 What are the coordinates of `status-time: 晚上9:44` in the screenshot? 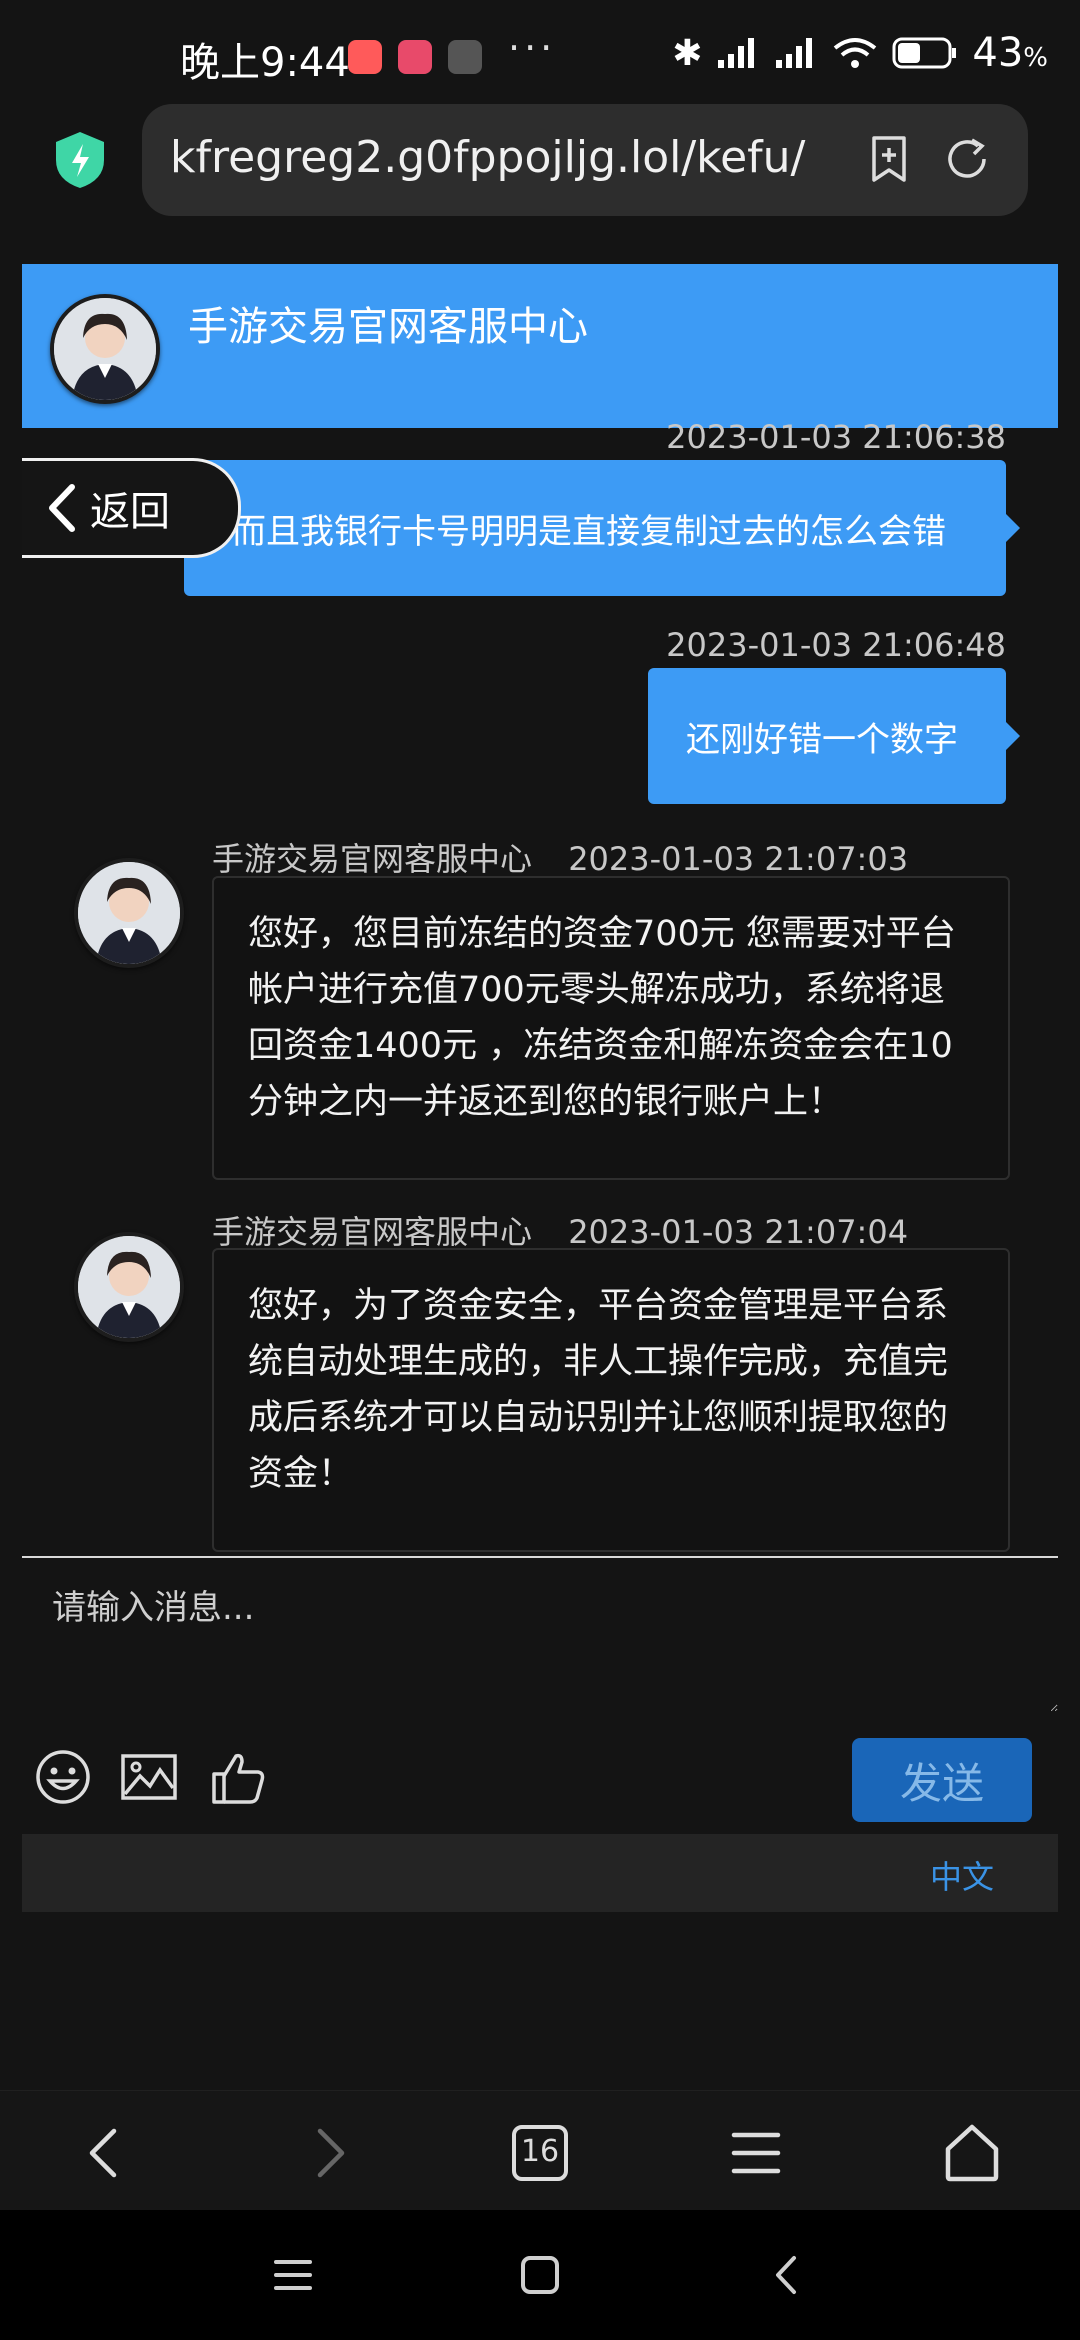 It's located at (265, 63).